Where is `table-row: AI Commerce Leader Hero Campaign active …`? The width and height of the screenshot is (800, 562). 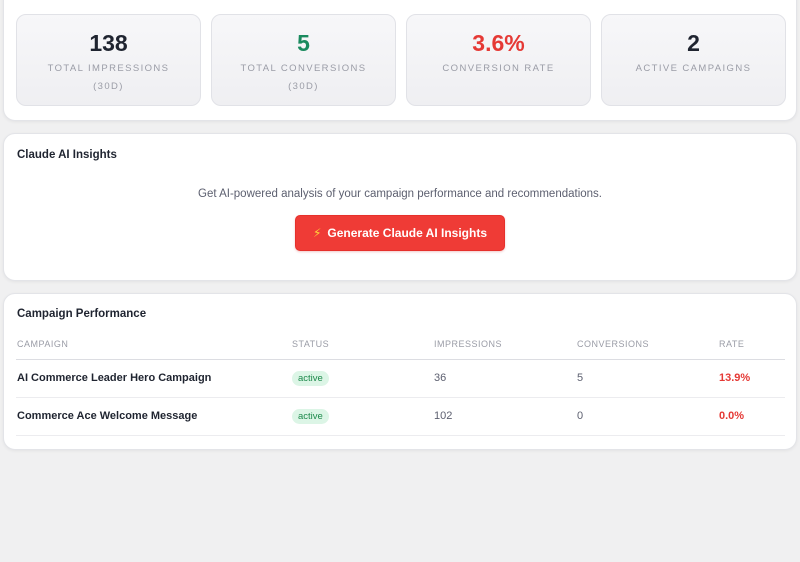 table-row: AI Commerce Leader Hero Campaign active … is located at coordinates (400, 379).